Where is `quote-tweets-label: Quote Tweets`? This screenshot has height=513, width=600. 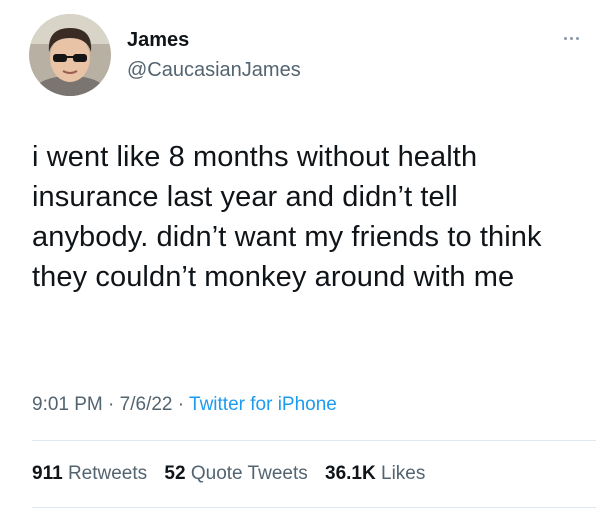 quote-tweets-label: Quote Tweets is located at coordinates (249, 473).